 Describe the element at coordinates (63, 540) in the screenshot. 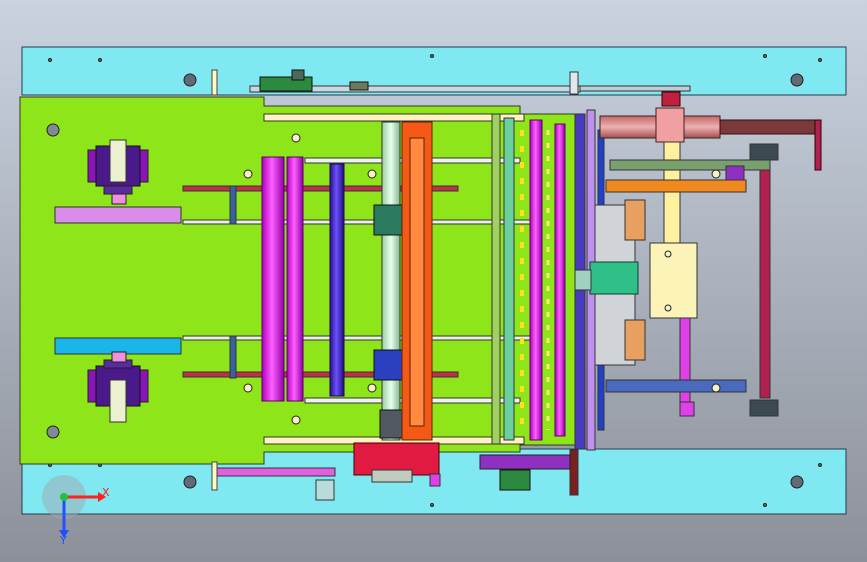

I see `axis-y-label: Y` at that location.